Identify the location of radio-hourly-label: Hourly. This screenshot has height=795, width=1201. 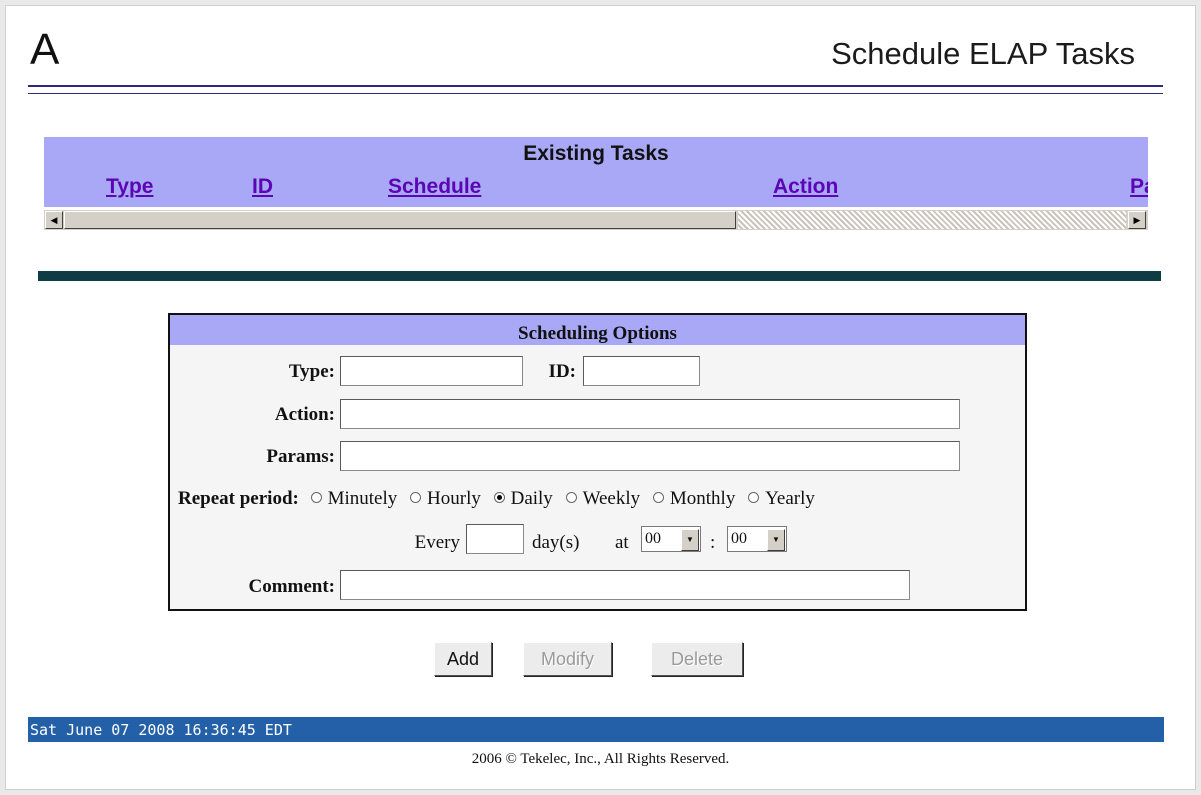
(454, 498).